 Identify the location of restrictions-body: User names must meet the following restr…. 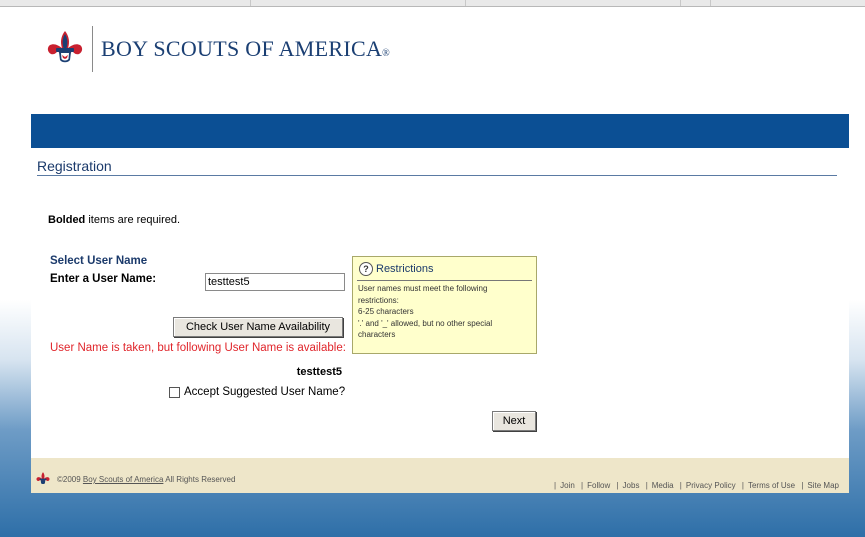
(446, 312).